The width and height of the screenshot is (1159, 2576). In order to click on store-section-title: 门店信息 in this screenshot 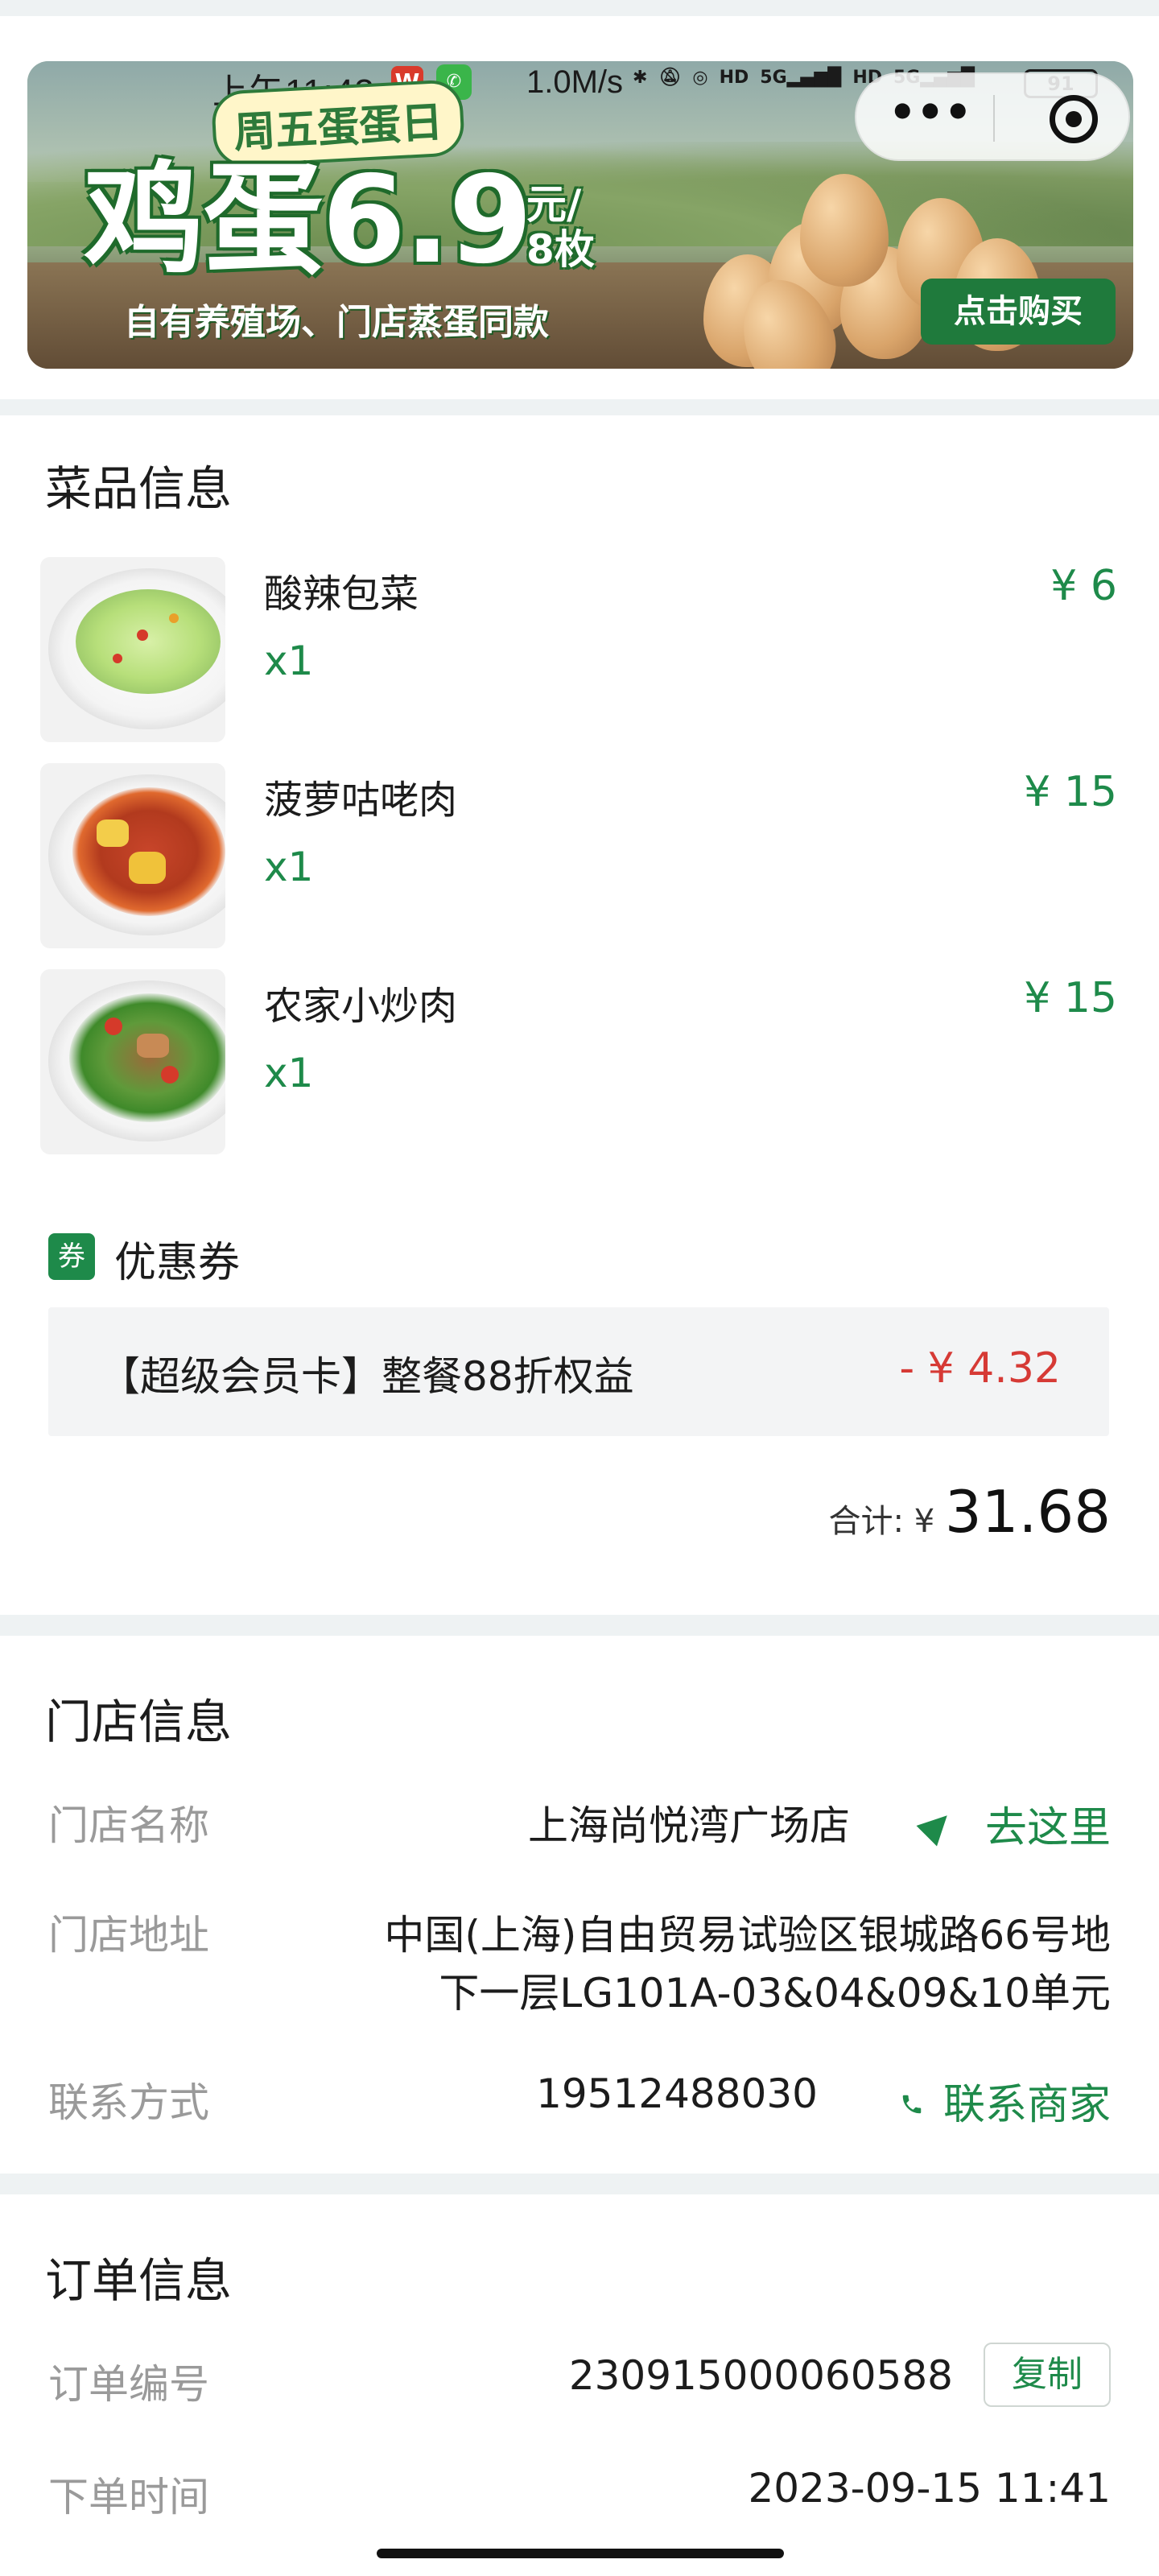, I will do `click(139, 1722)`.